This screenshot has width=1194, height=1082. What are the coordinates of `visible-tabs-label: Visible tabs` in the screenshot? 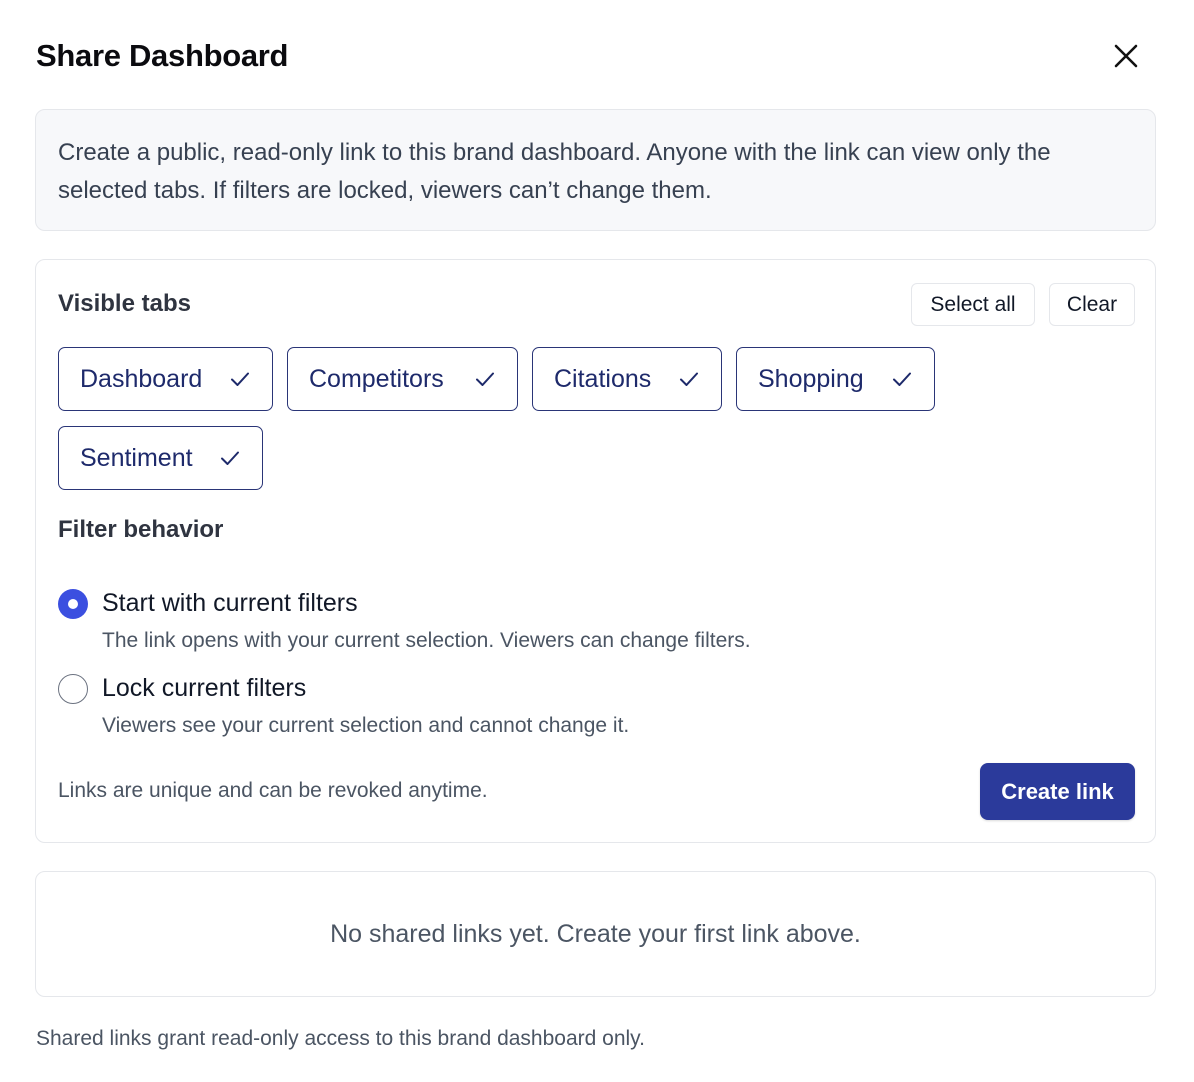 It's located at (124, 303).